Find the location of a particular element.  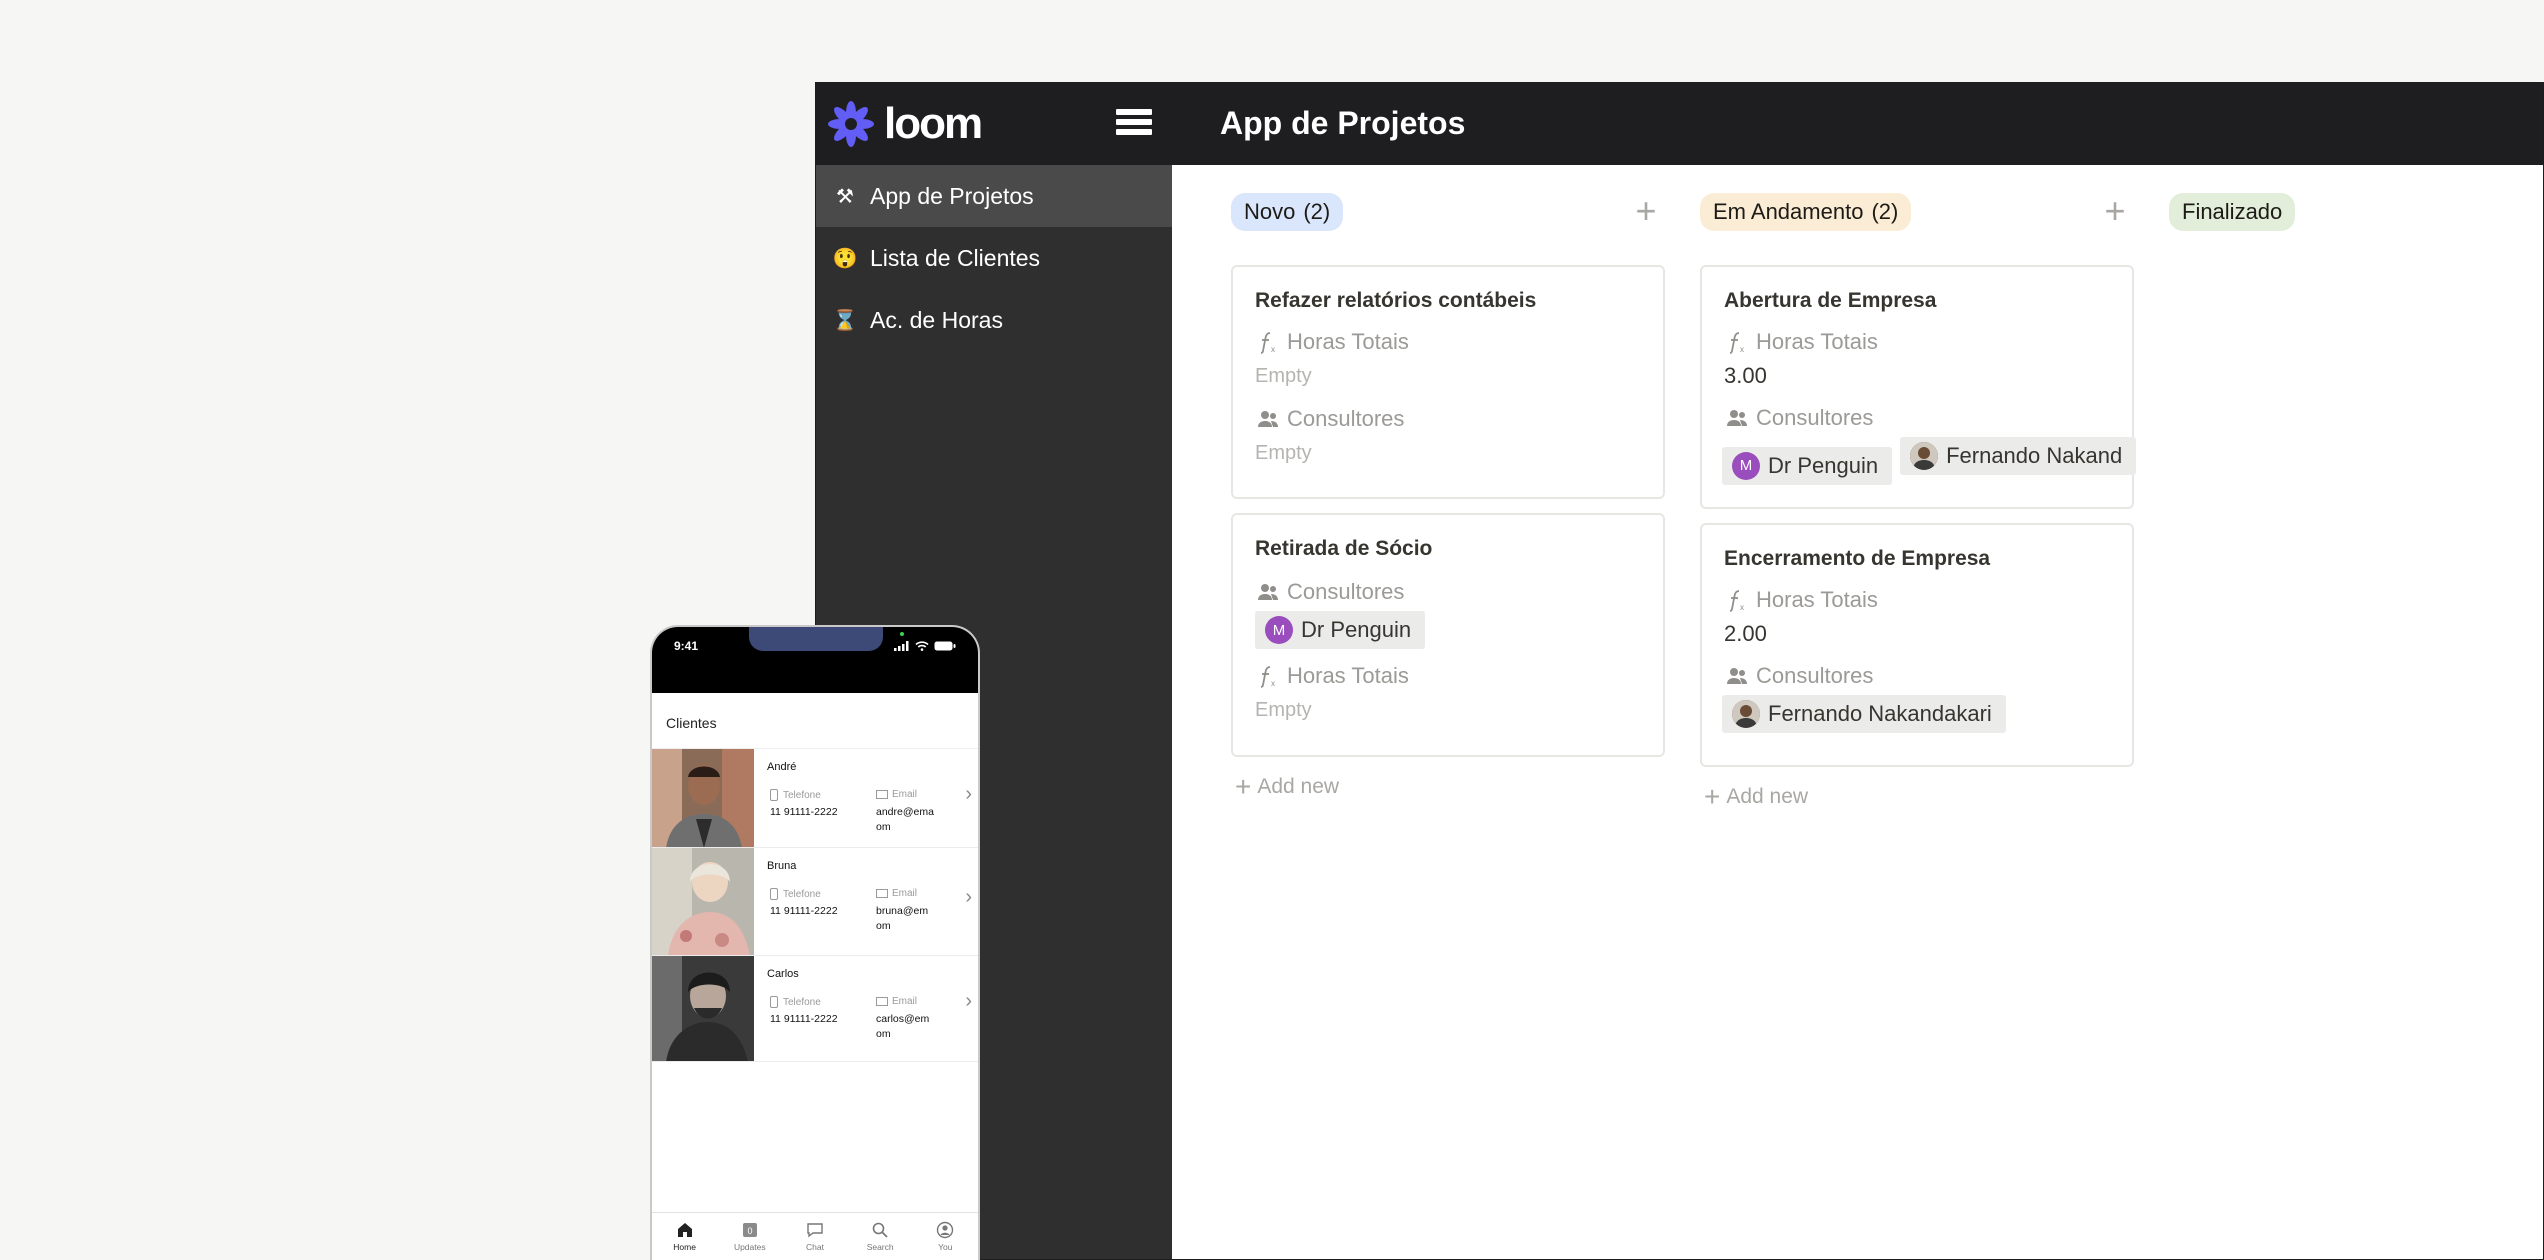

column-header: Finalizado is located at coordinates (2356, 212).